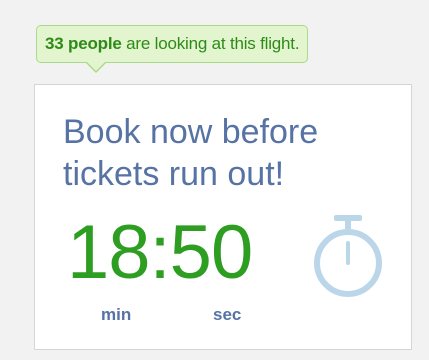 The width and height of the screenshot is (429, 360). Describe the element at coordinates (210, 43) in the screenshot. I see `viewer-message: are looking at this flight.` at that location.